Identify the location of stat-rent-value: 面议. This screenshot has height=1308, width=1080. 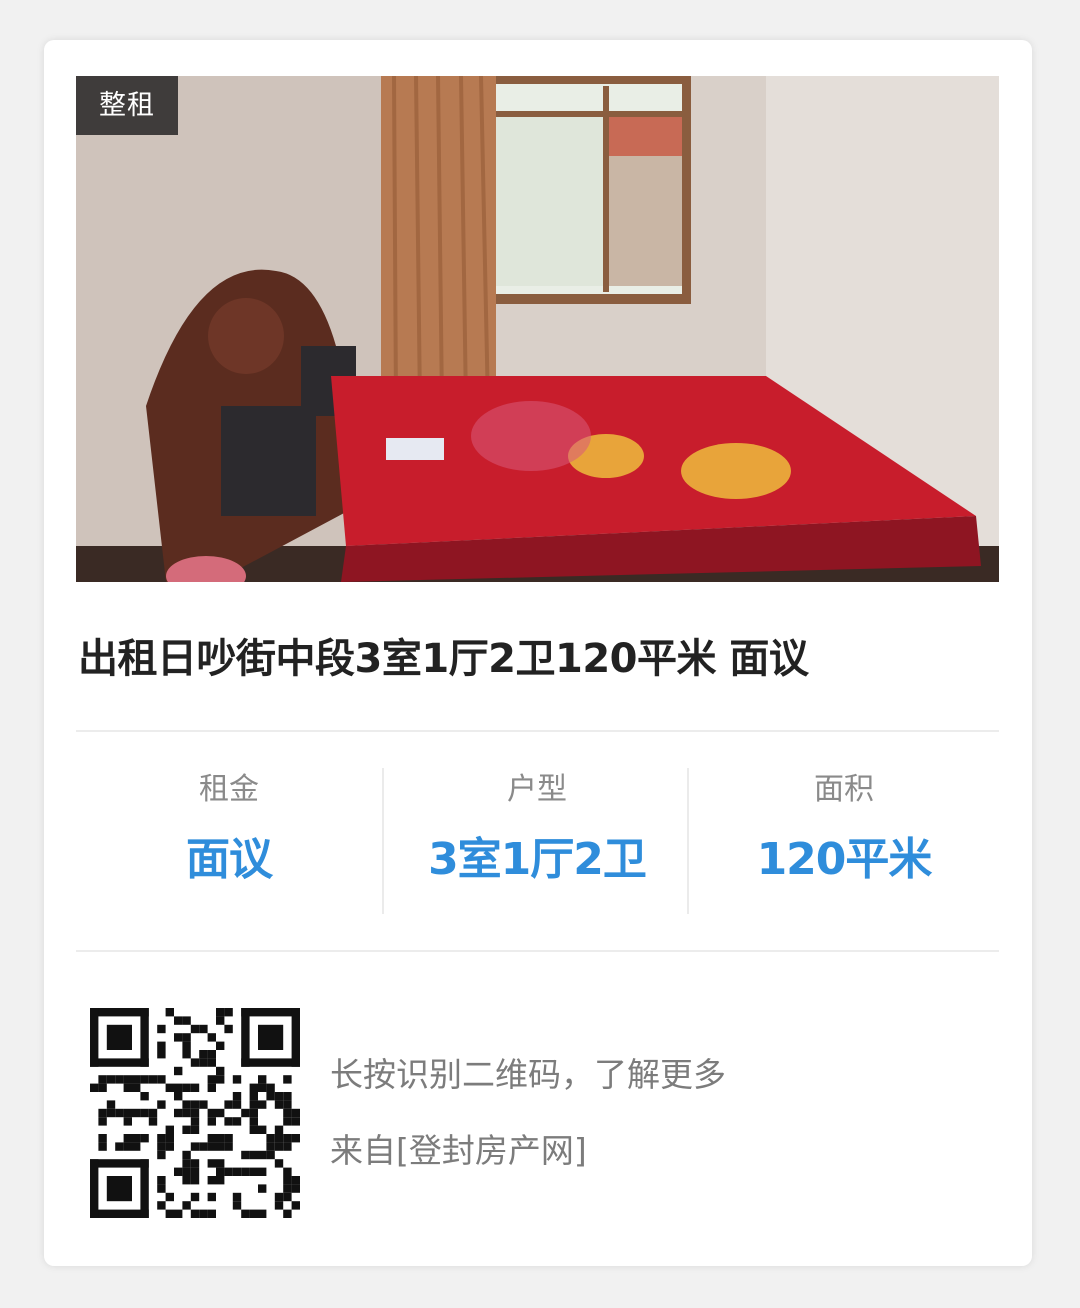
(229, 859).